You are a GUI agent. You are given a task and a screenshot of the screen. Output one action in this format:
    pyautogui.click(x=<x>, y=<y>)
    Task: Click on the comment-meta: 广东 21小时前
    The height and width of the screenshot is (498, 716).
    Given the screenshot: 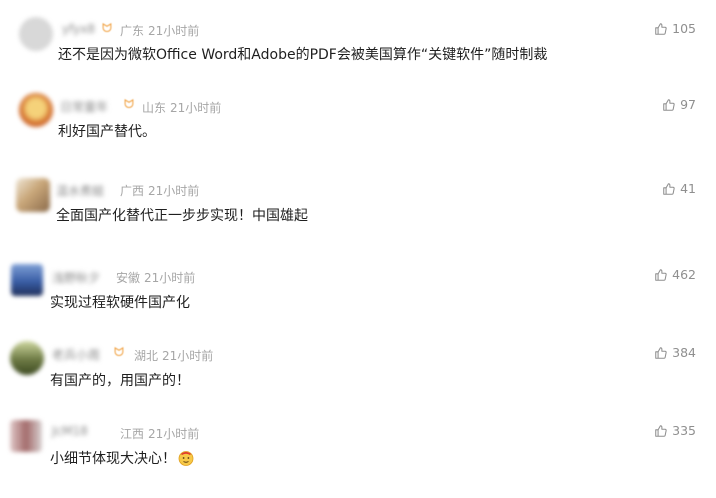 What is the action you would take?
    pyautogui.click(x=161, y=30)
    